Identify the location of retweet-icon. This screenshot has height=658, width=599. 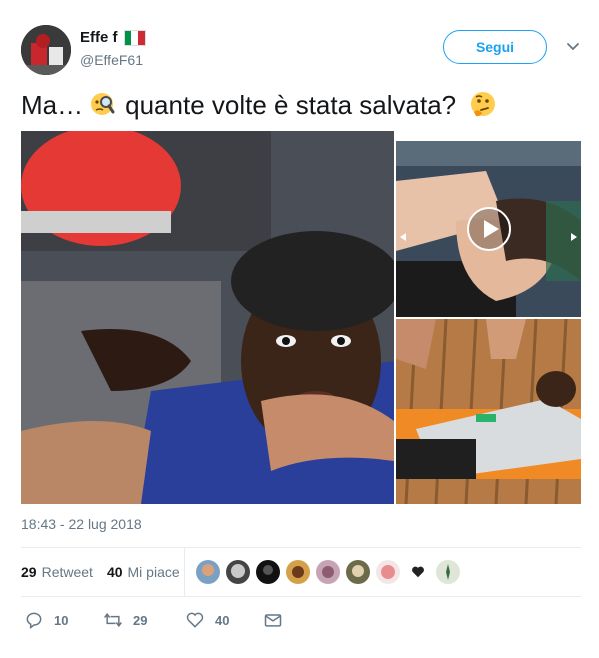
(113, 620).